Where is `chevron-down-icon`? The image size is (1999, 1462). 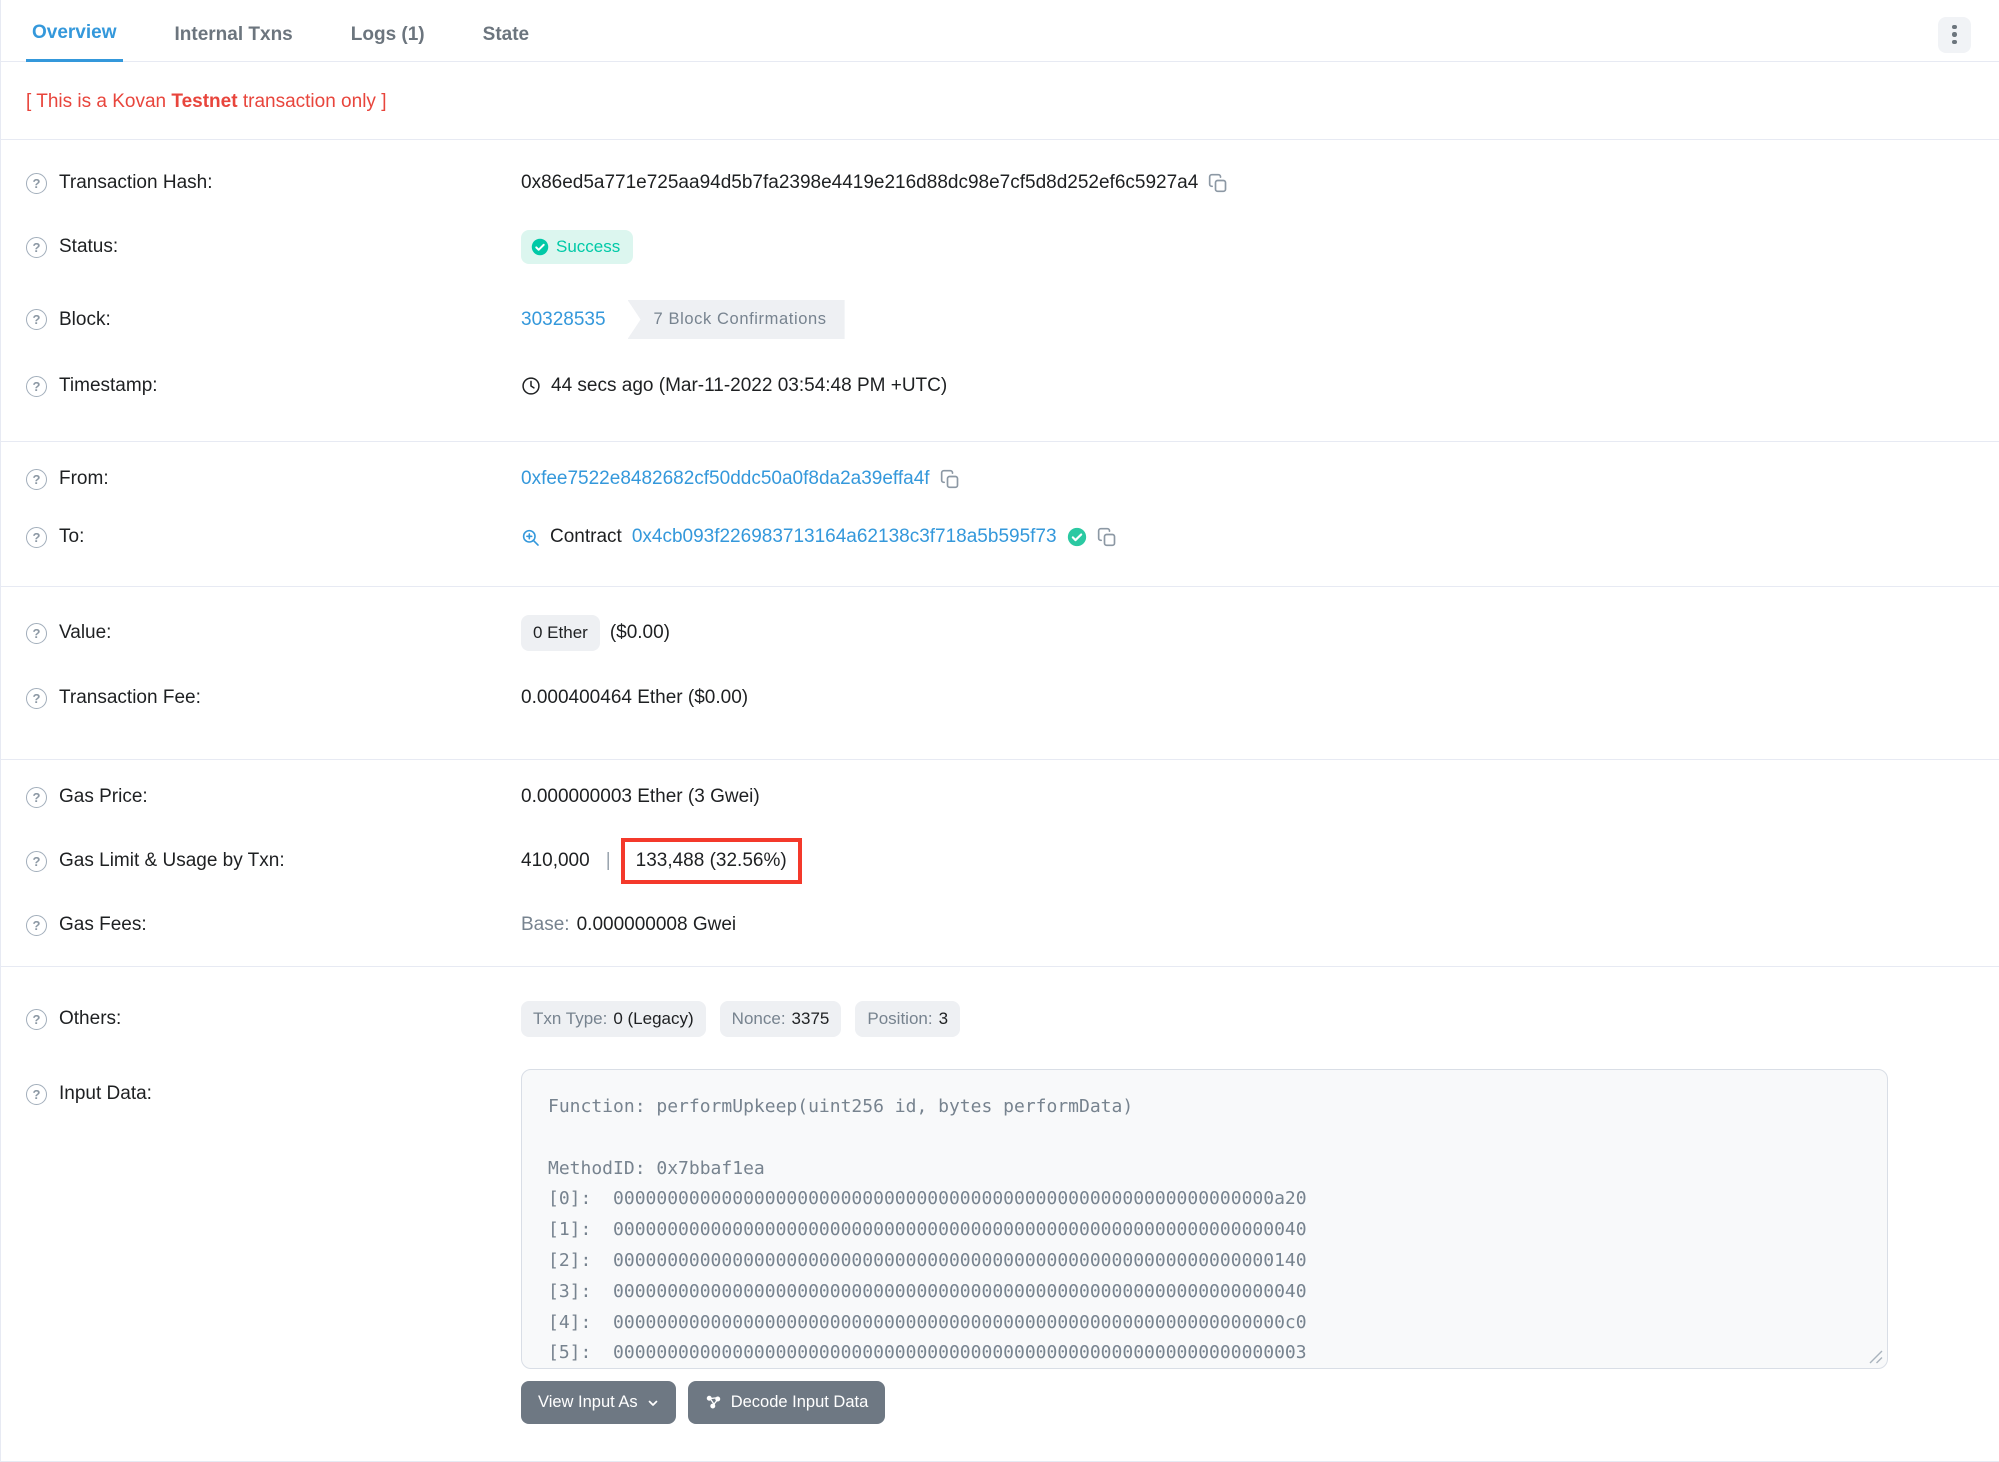 chevron-down-icon is located at coordinates (653, 1403).